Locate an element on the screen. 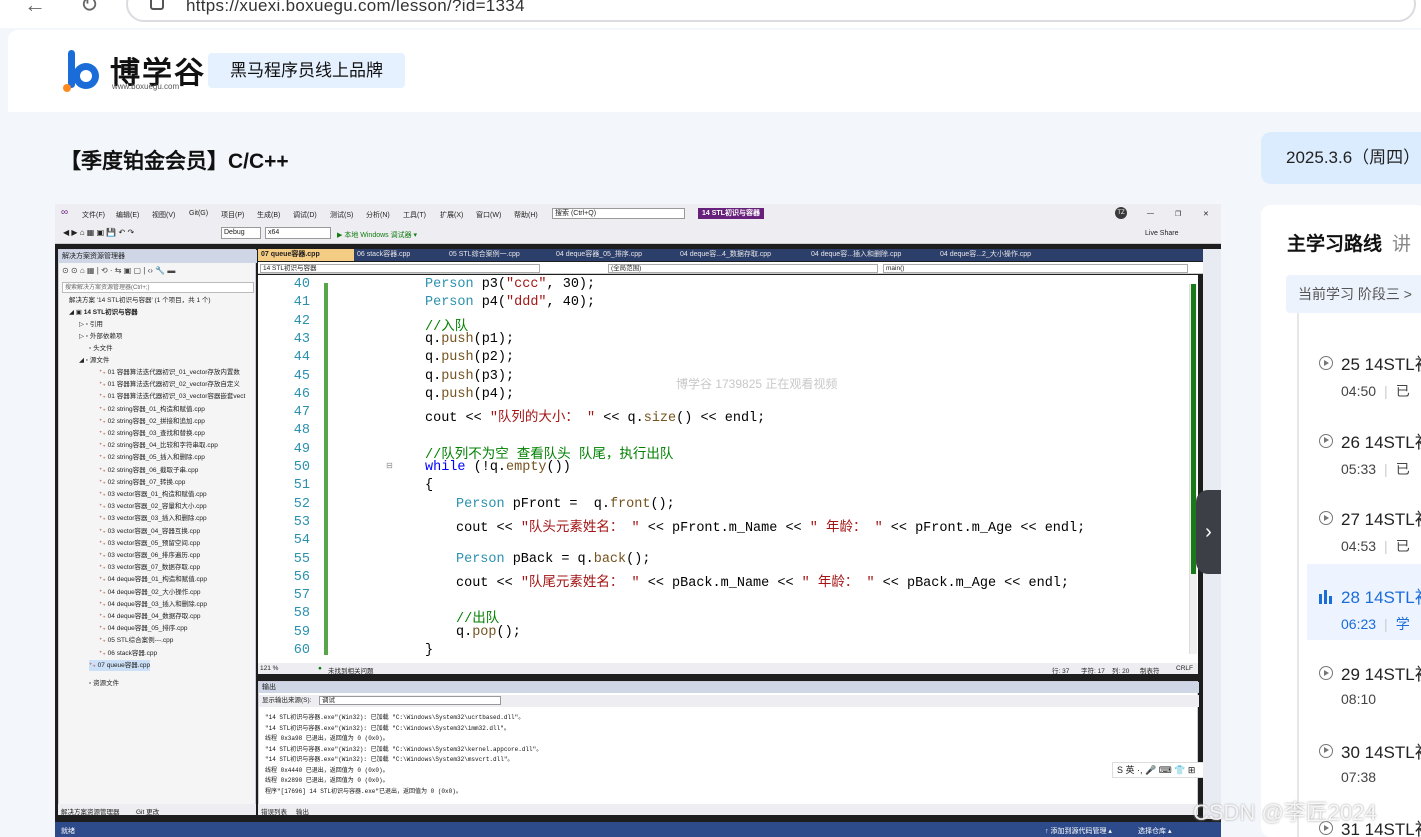  source-file-item: ⁺₊ 03 vector容器_05_预留空间.cpp is located at coordinates (149, 543).